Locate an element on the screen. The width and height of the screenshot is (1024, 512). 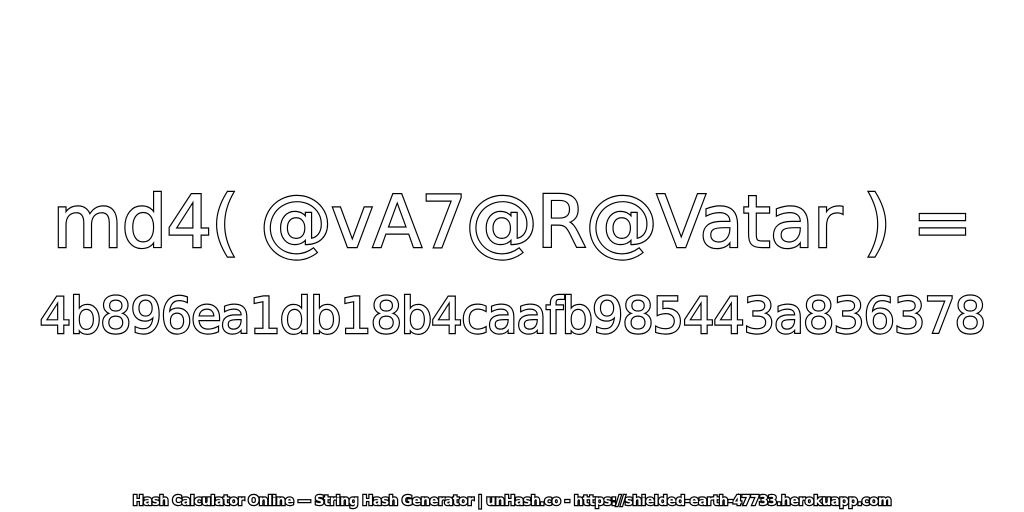
hash-result-value: 4b896ea1db18b4caafb985443a836378 is located at coordinates (512, 316).